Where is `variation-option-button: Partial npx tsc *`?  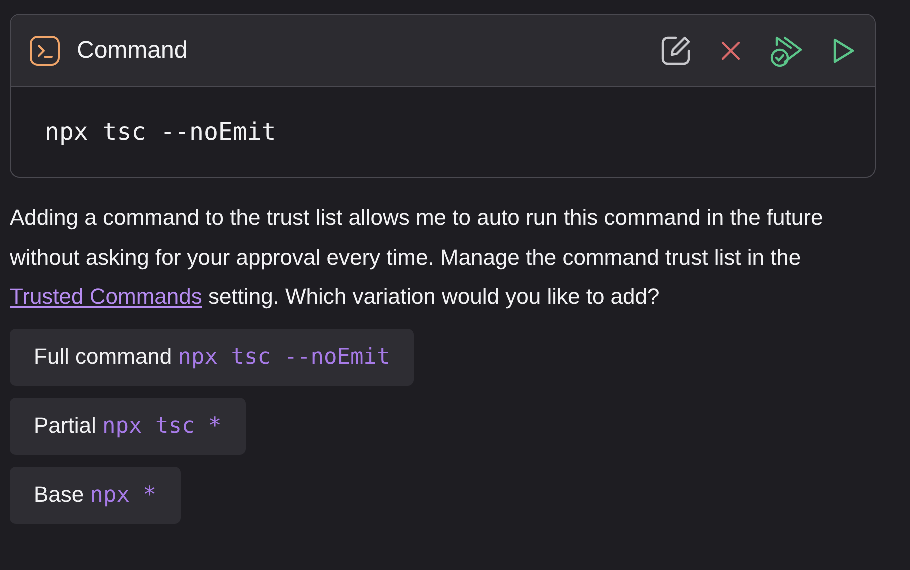
variation-option-button: Partial npx tsc * is located at coordinates (128, 426).